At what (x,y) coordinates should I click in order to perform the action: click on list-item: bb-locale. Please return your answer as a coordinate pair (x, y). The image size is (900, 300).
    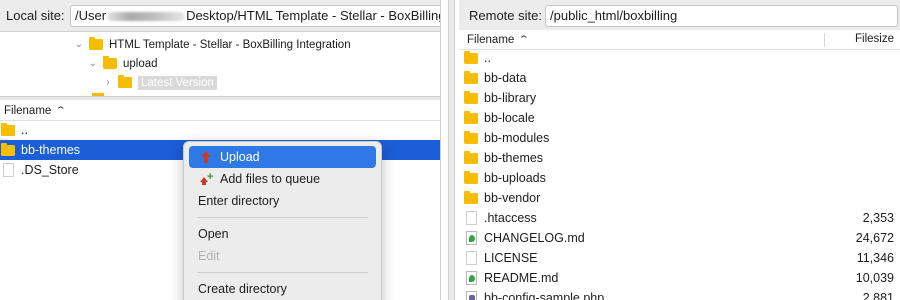
    Looking at the image, I should click on (679, 118).